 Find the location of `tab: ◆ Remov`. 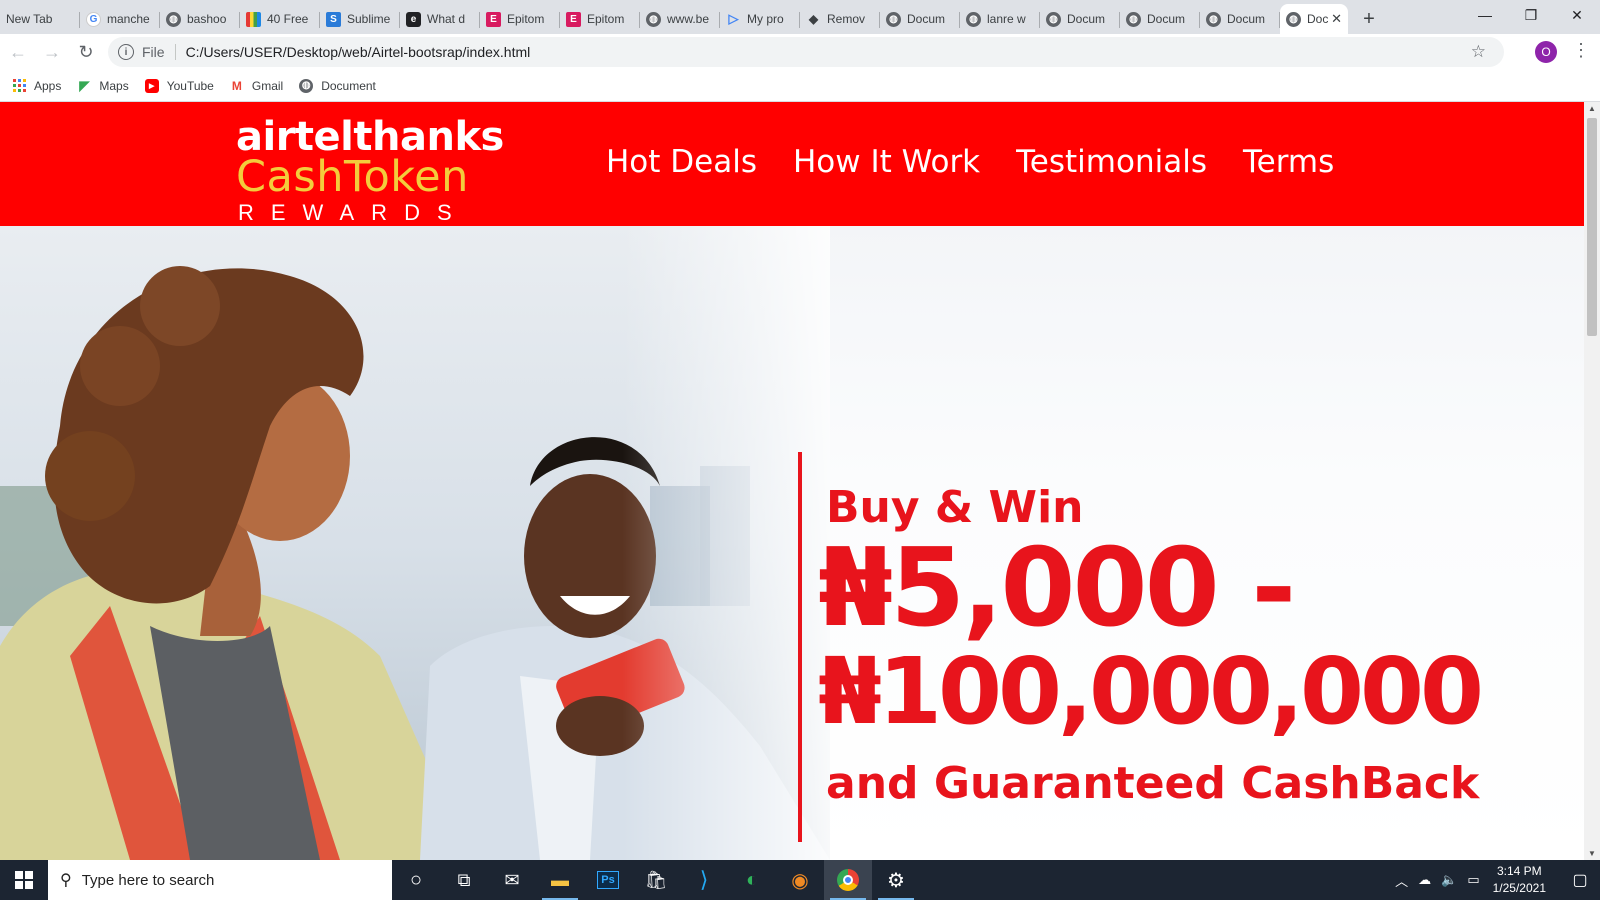

tab: ◆ Remov is located at coordinates (840, 19).